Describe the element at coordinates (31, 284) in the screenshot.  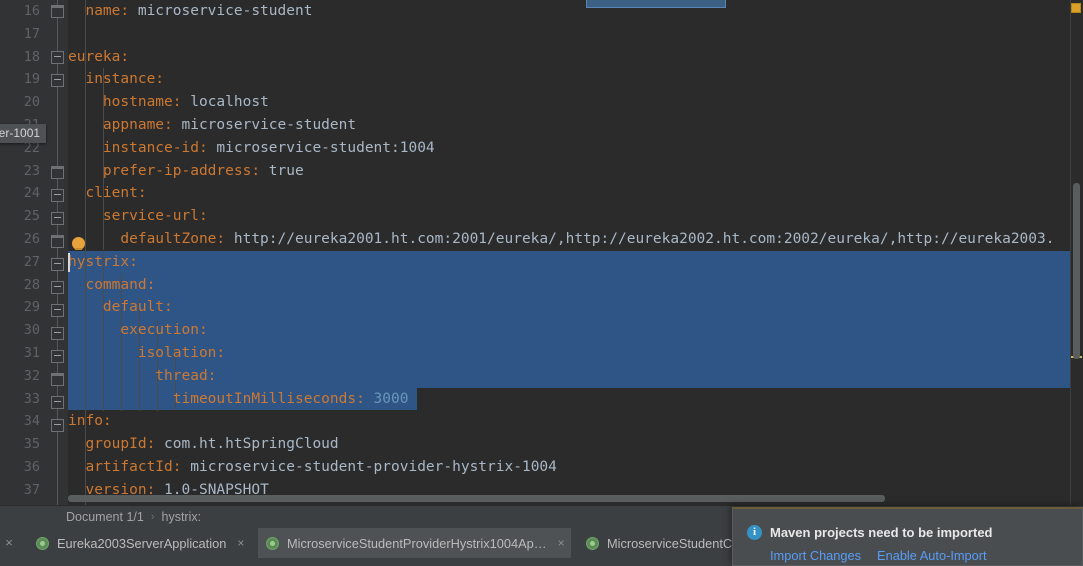
I see `line-number: 28` at that location.